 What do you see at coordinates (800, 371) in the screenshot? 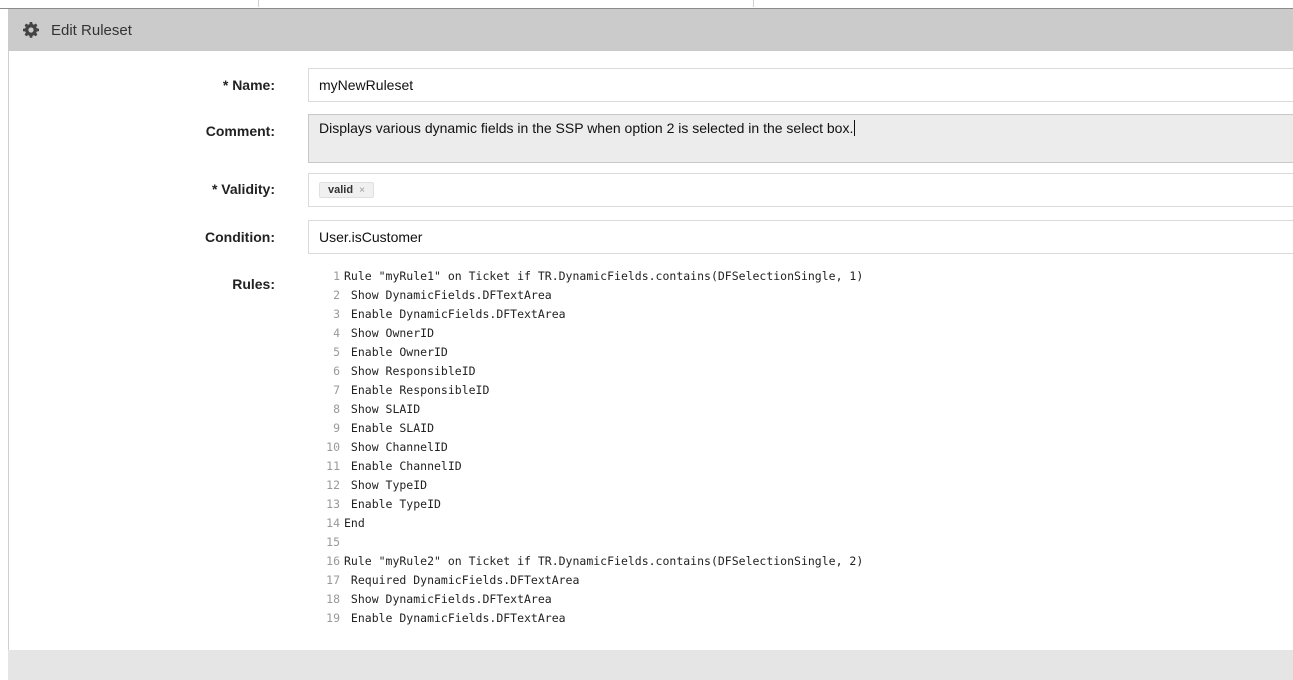
I see `code-line: 6 Show ResponsibleID` at bounding box center [800, 371].